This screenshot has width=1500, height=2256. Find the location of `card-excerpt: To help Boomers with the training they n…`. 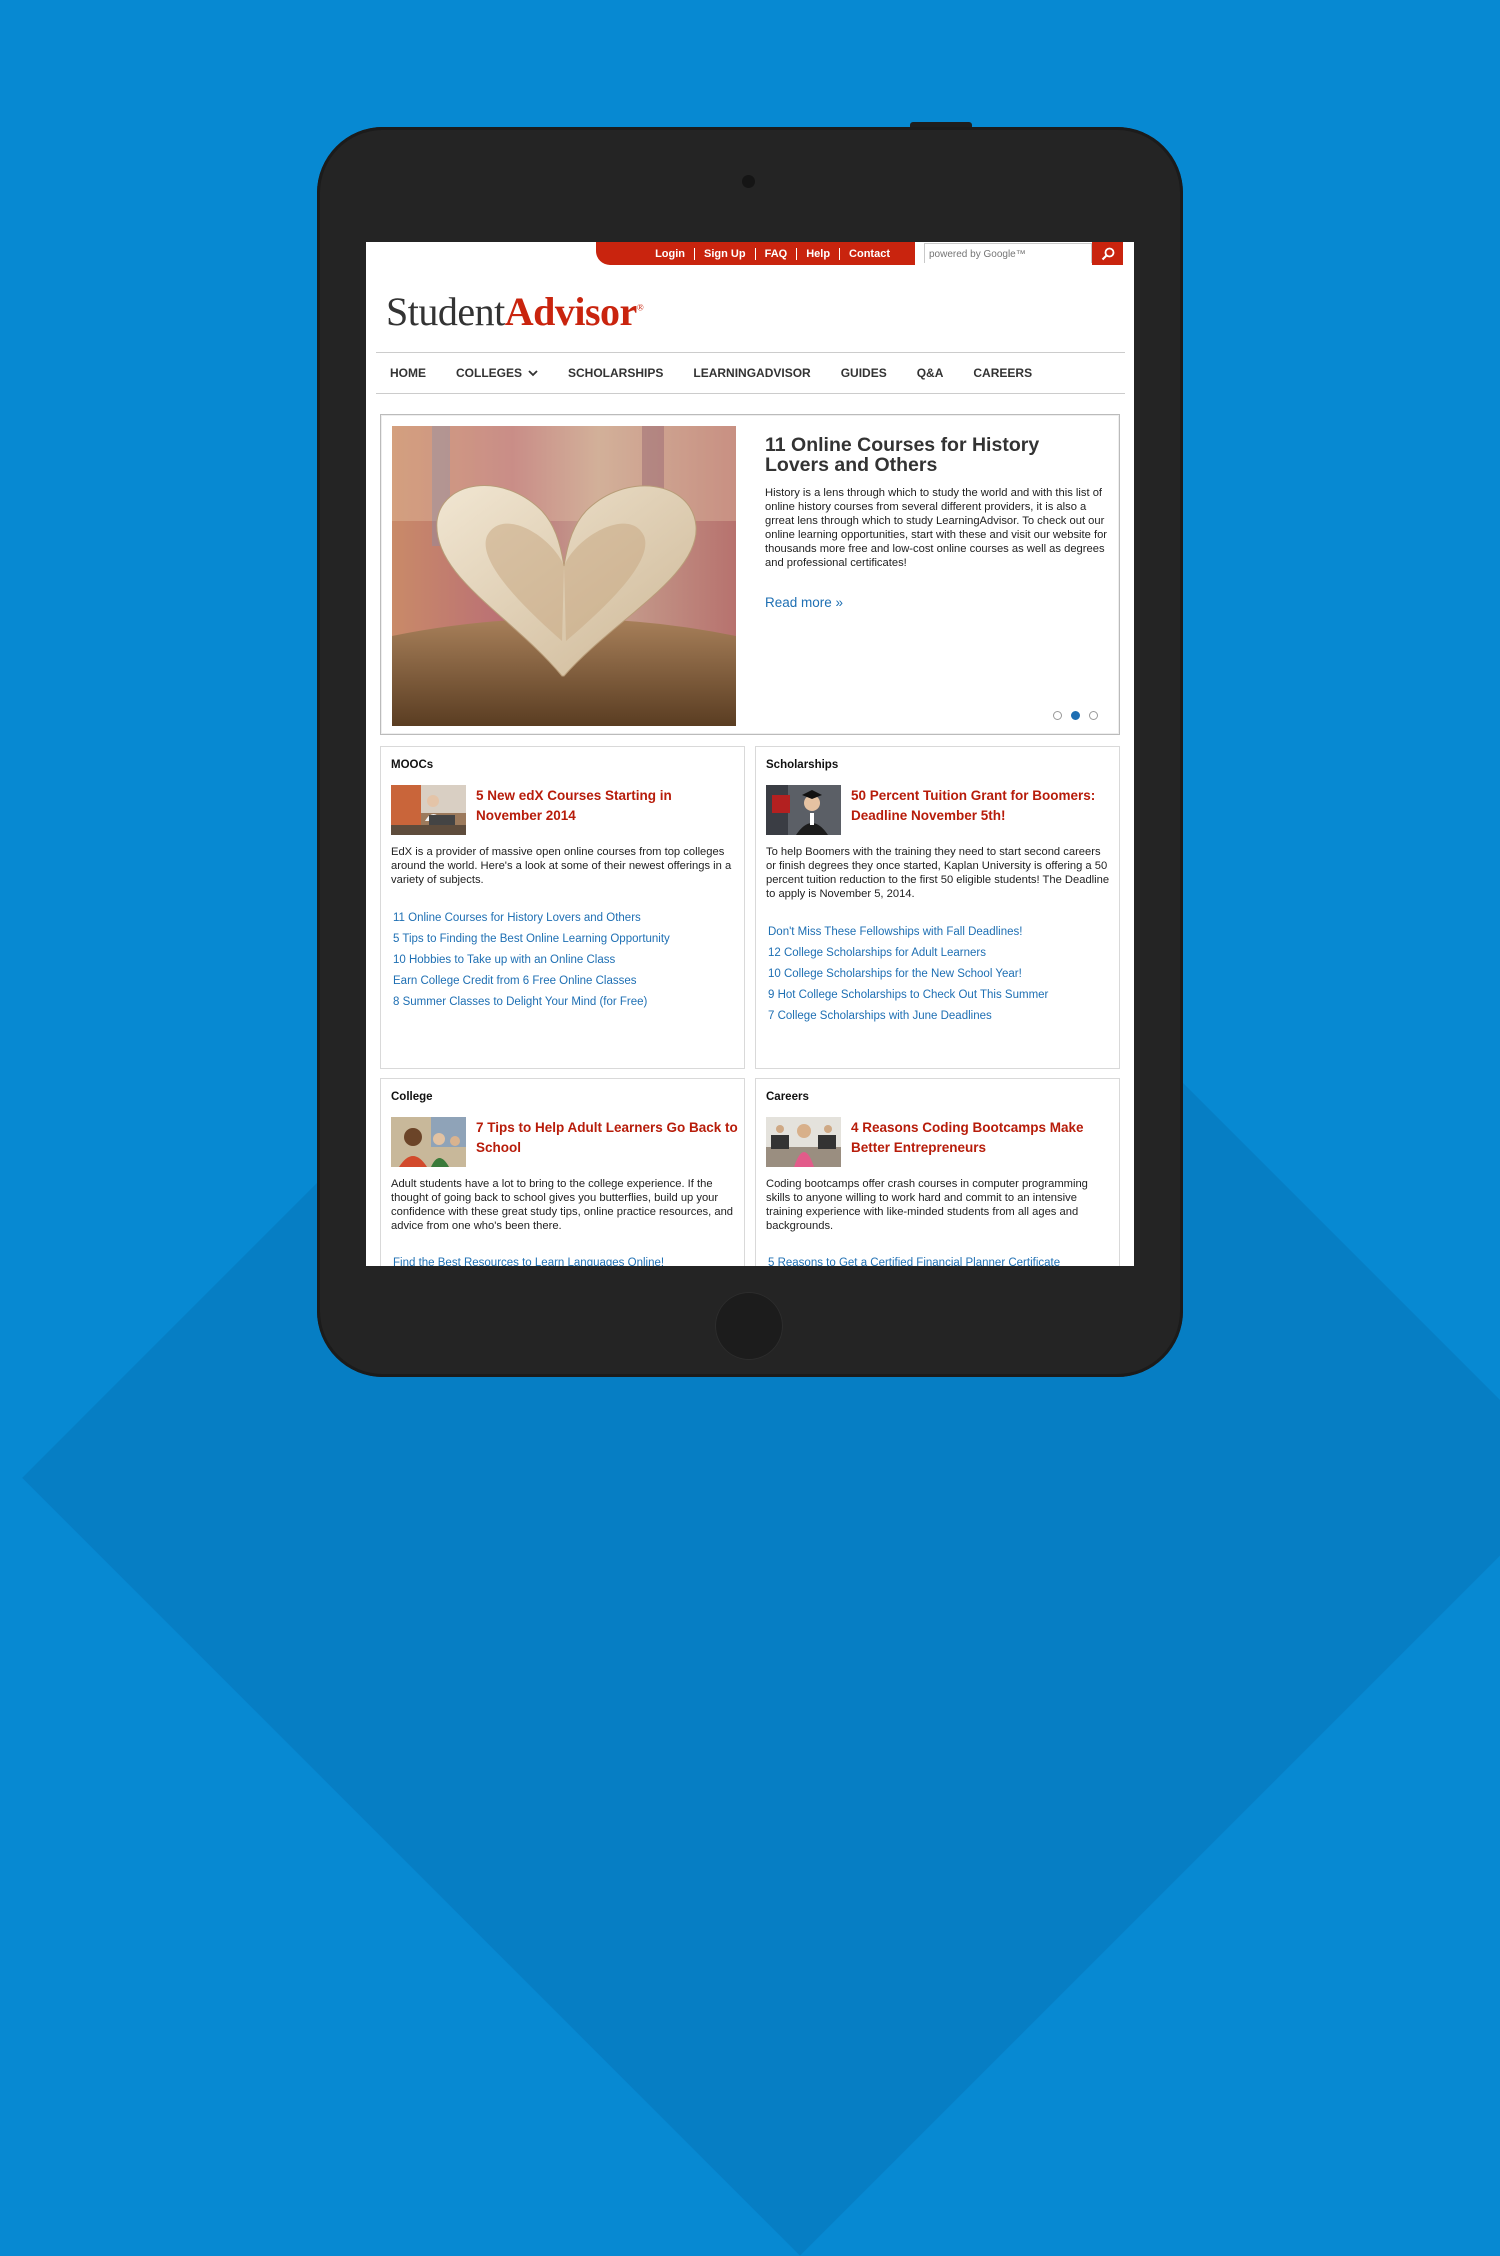

card-excerpt: To help Boomers with the training they n… is located at coordinates (938, 873).